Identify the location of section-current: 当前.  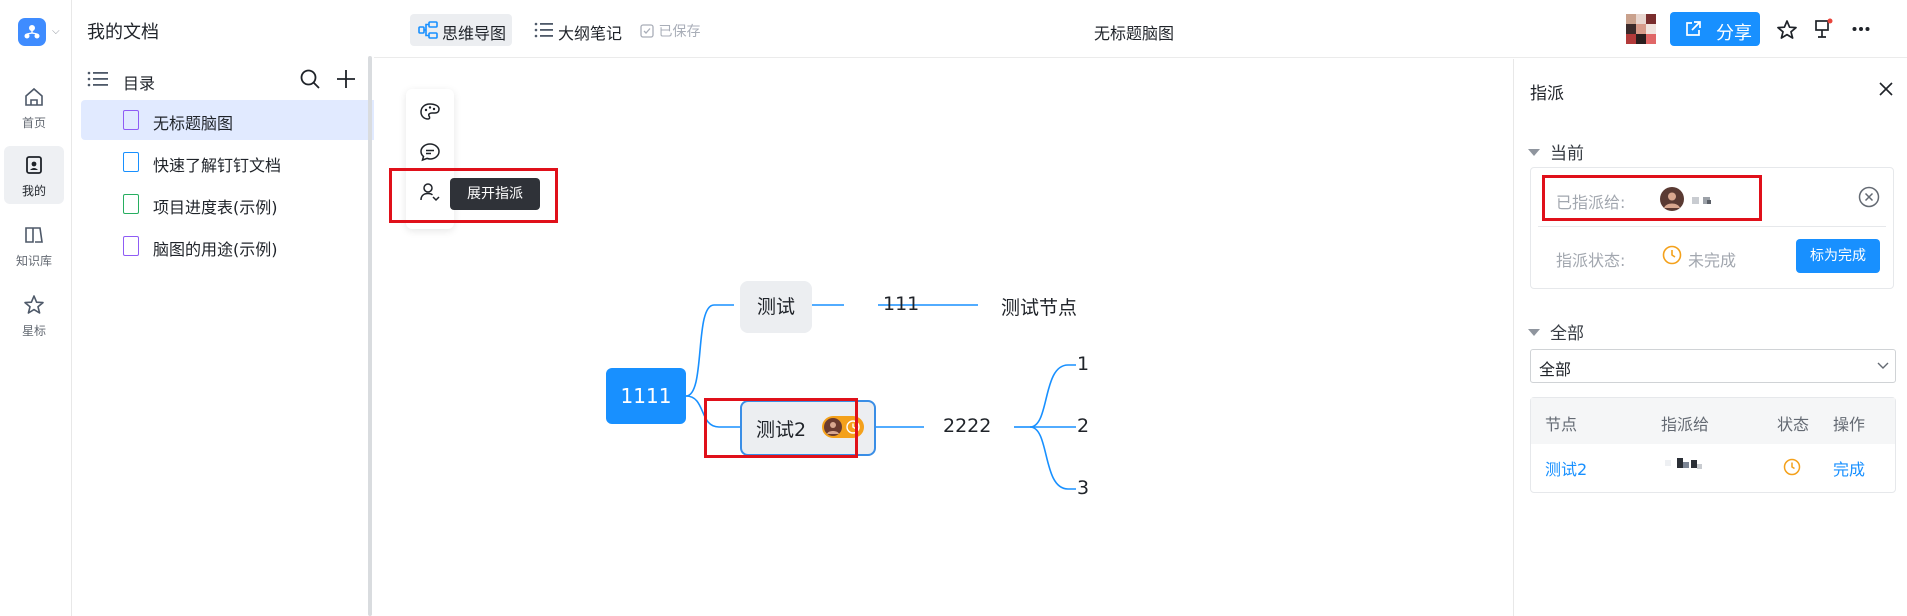
(1556, 151).